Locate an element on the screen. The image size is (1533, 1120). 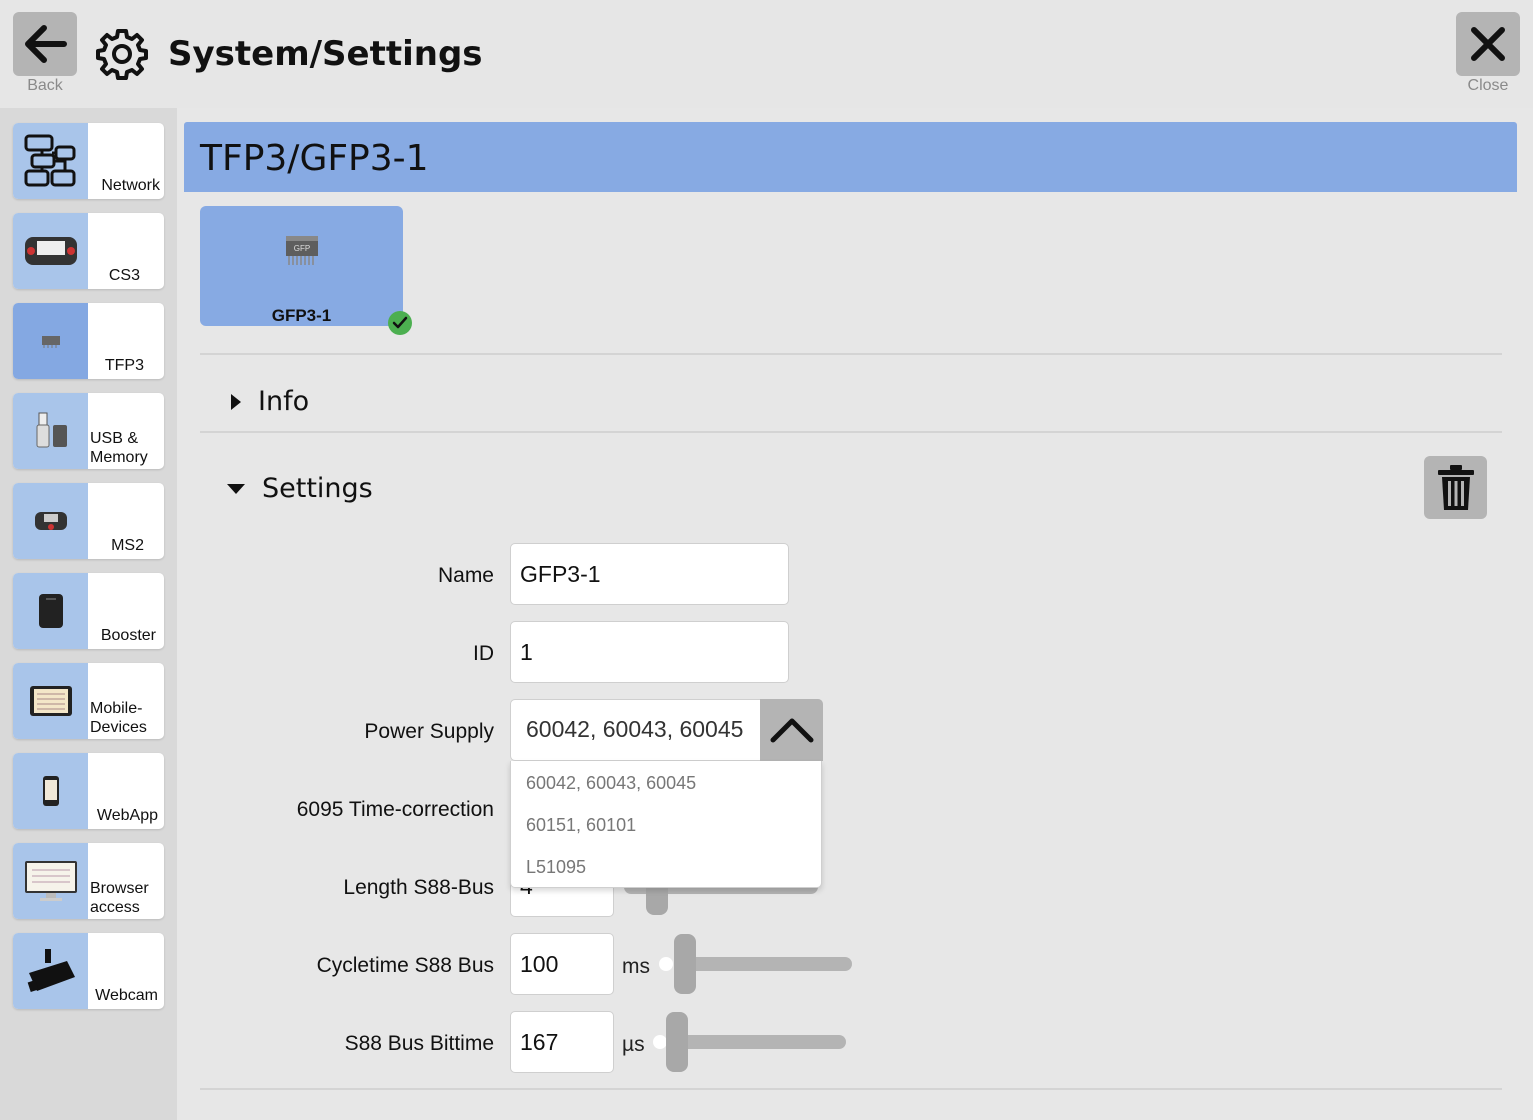
checkmark-icon is located at coordinates (400, 322).